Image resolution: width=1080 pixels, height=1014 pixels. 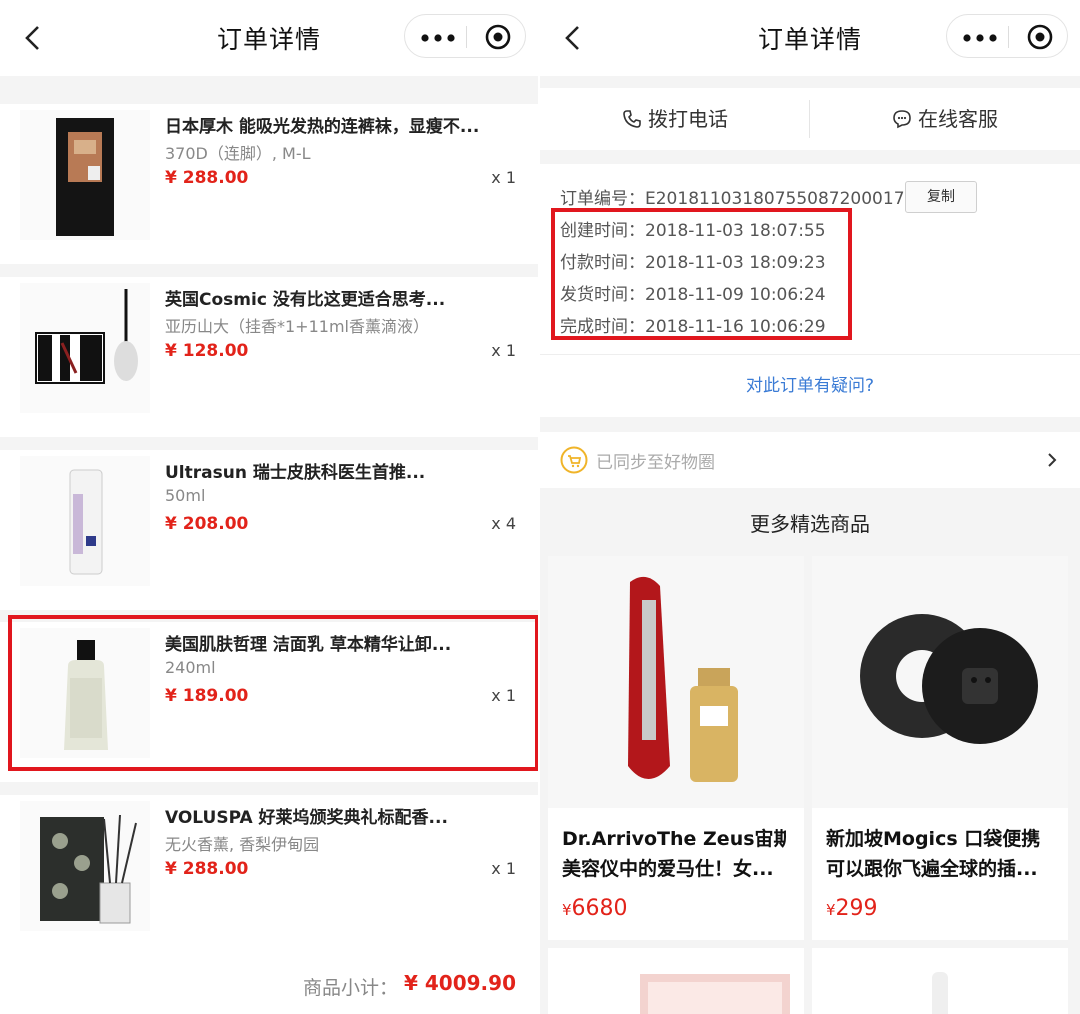 What do you see at coordinates (1052, 460) in the screenshot?
I see `chevron-right-icon` at bounding box center [1052, 460].